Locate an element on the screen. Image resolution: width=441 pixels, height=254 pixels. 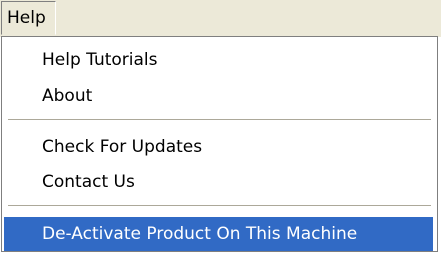
menu-item-help-tutorials: Help Tutorials is located at coordinates (218, 60).